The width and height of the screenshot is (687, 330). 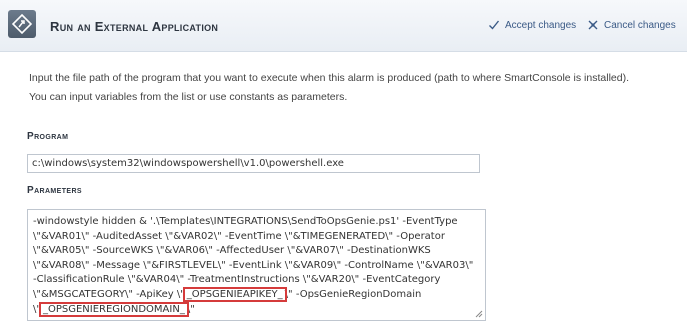 I want to click on accept-changes-button: Accept changes, so click(x=532, y=25).